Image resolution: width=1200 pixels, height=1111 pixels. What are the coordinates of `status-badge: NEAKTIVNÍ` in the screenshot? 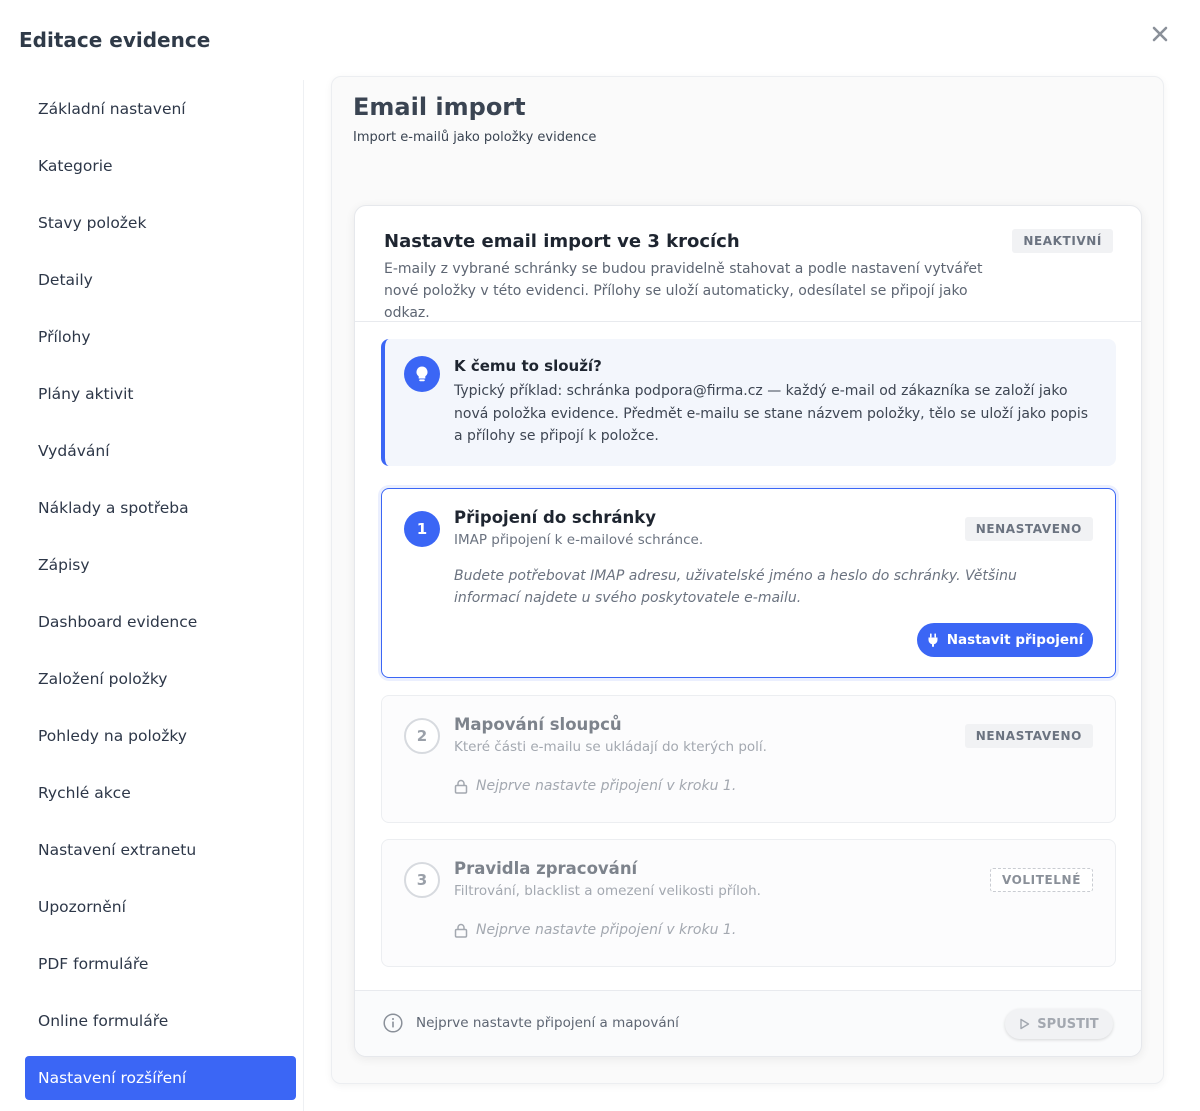 It's located at (1062, 241).